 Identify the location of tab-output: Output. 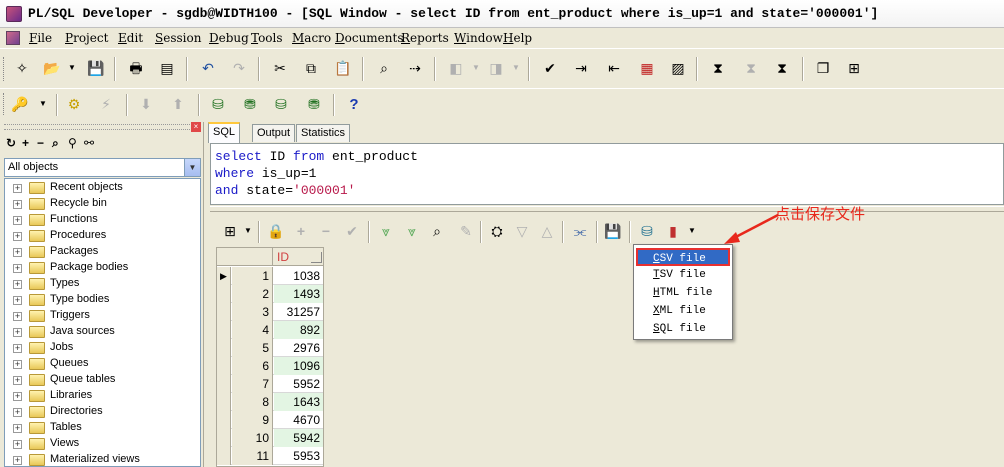
(274, 133).